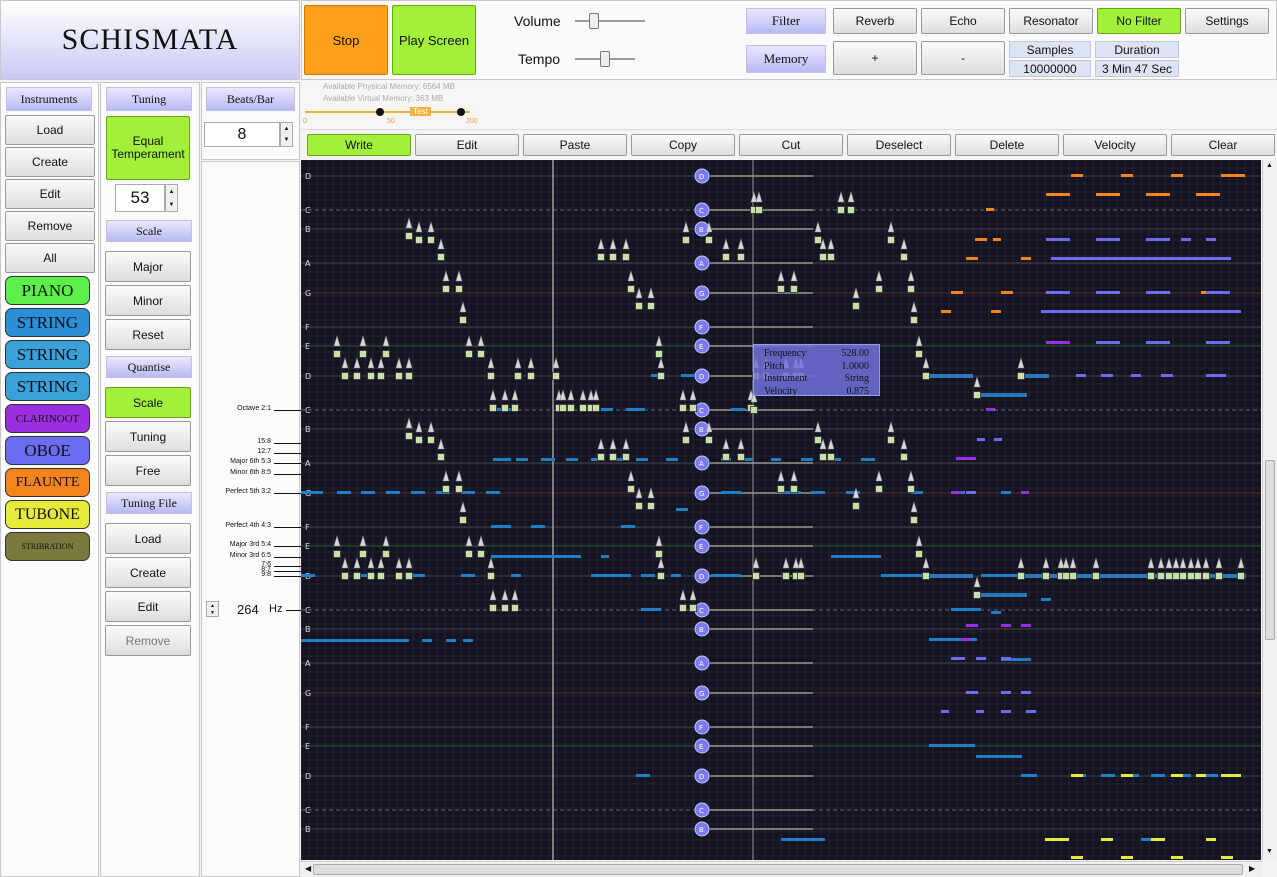 The image size is (1277, 877). What do you see at coordinates (1269, 165) in the screenshot?
I see `scroll-up-icon: ▲` at bounding box center [1269, 165].